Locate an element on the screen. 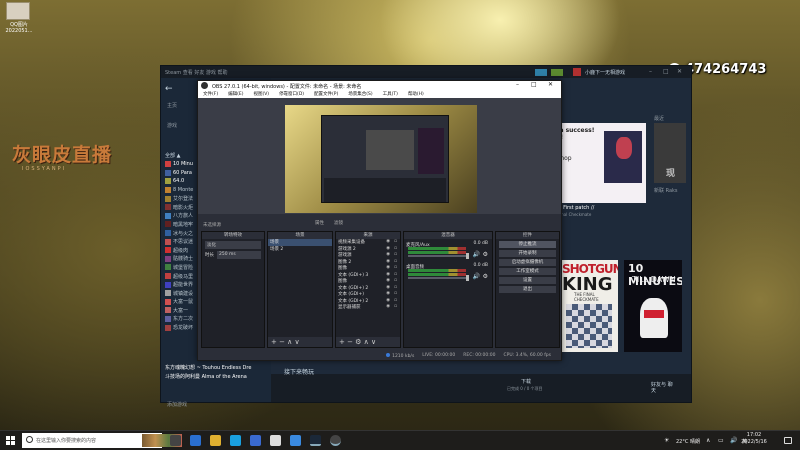 This screenshot has width=800, height=450. weather-text: 22°C 晴朗 is located at coordinates (688, 441).